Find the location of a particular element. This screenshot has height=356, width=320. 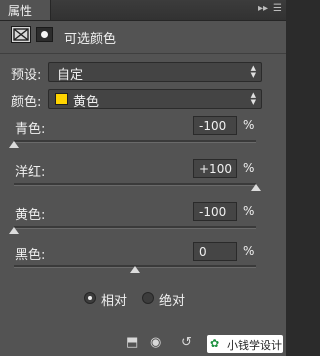

colors-label: 颜色: is located at coordinates (26, 102).